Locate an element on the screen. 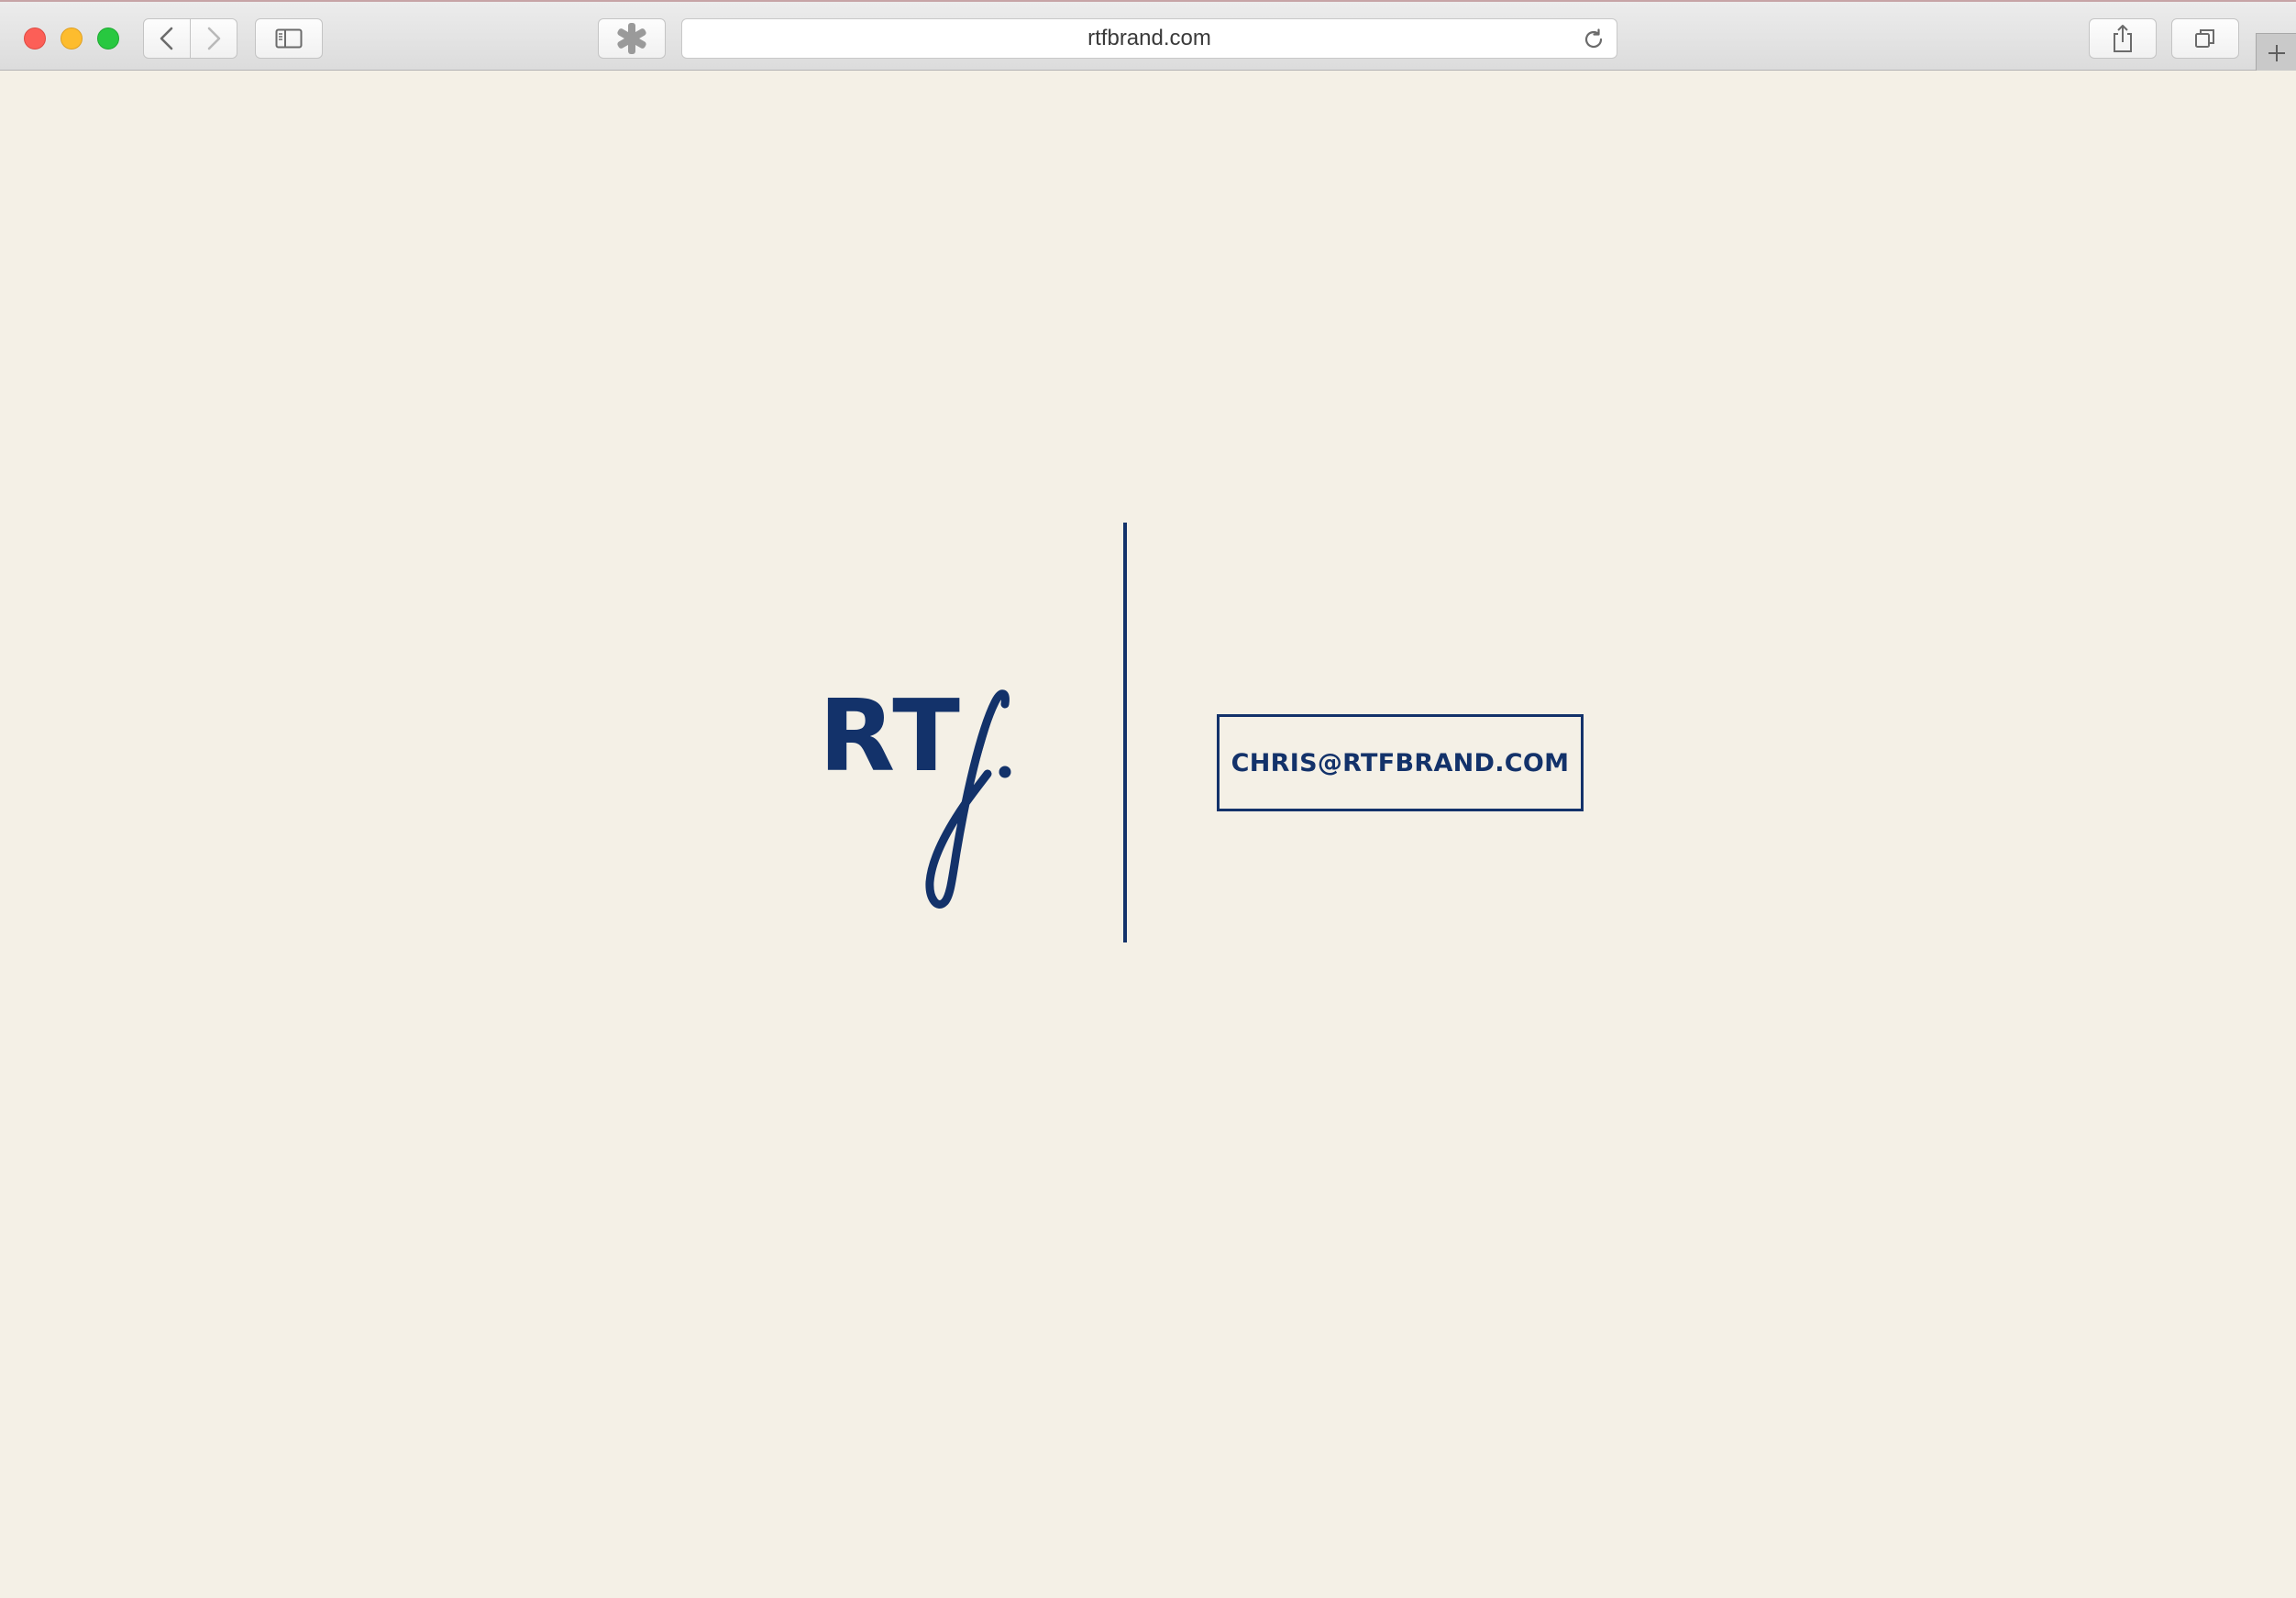 The width and height of the screenshot is (2296, 1598). back-button is located at coordinates (167, 38).